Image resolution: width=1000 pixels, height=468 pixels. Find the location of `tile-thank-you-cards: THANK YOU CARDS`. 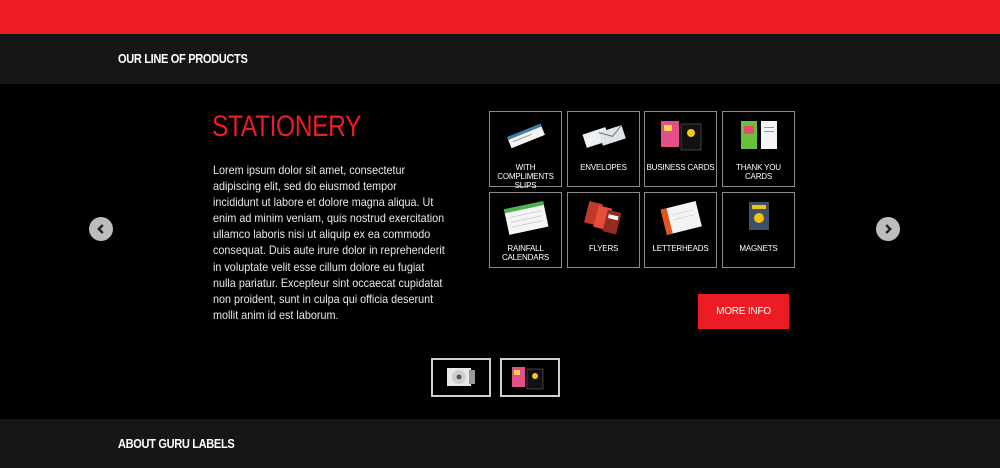

tile-thank-you-cards: THANK YOU CARDS is located at coordinates (758, 149).